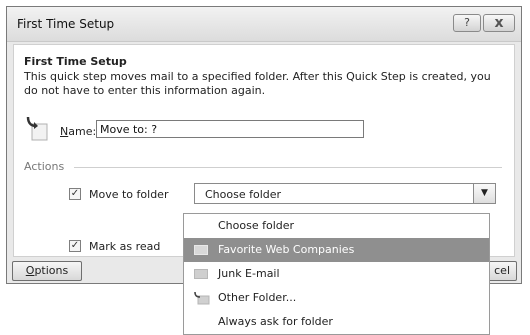  Describe the element at coordinates (243, 194) in the screenshot. I see `folder-combo-value: Choose folder` at that location.